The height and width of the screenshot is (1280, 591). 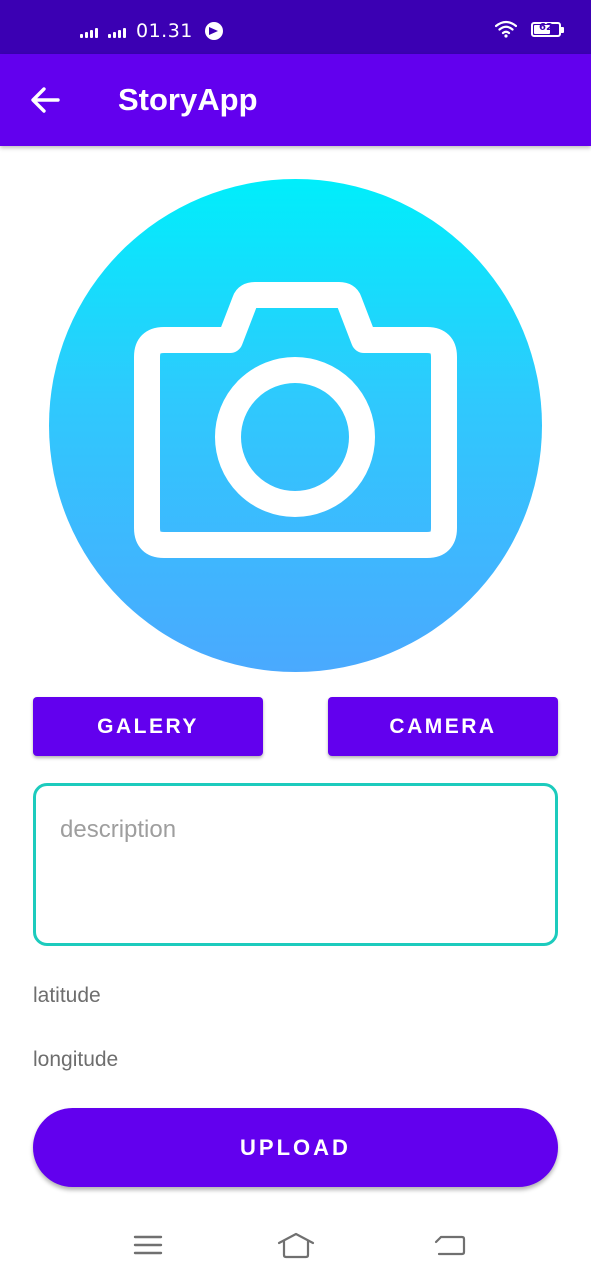 What do you see at coordinates (295, 100) in the screenshot?
I see `app-bar: StoryApp` at bounding box center [295, 100].